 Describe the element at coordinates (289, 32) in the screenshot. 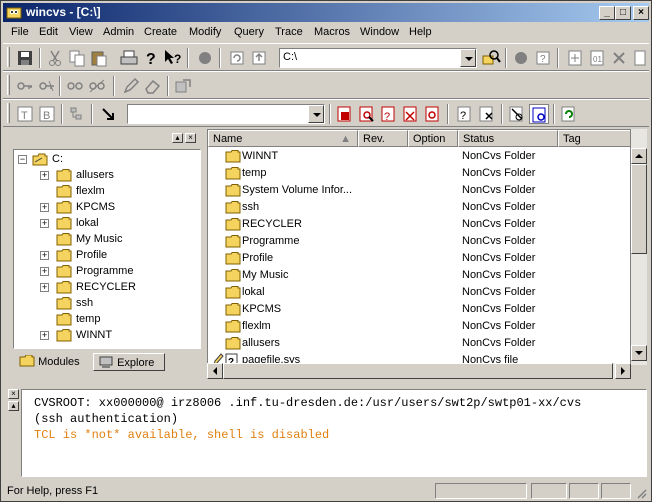

I see `menu-trace: Trace` at that location.